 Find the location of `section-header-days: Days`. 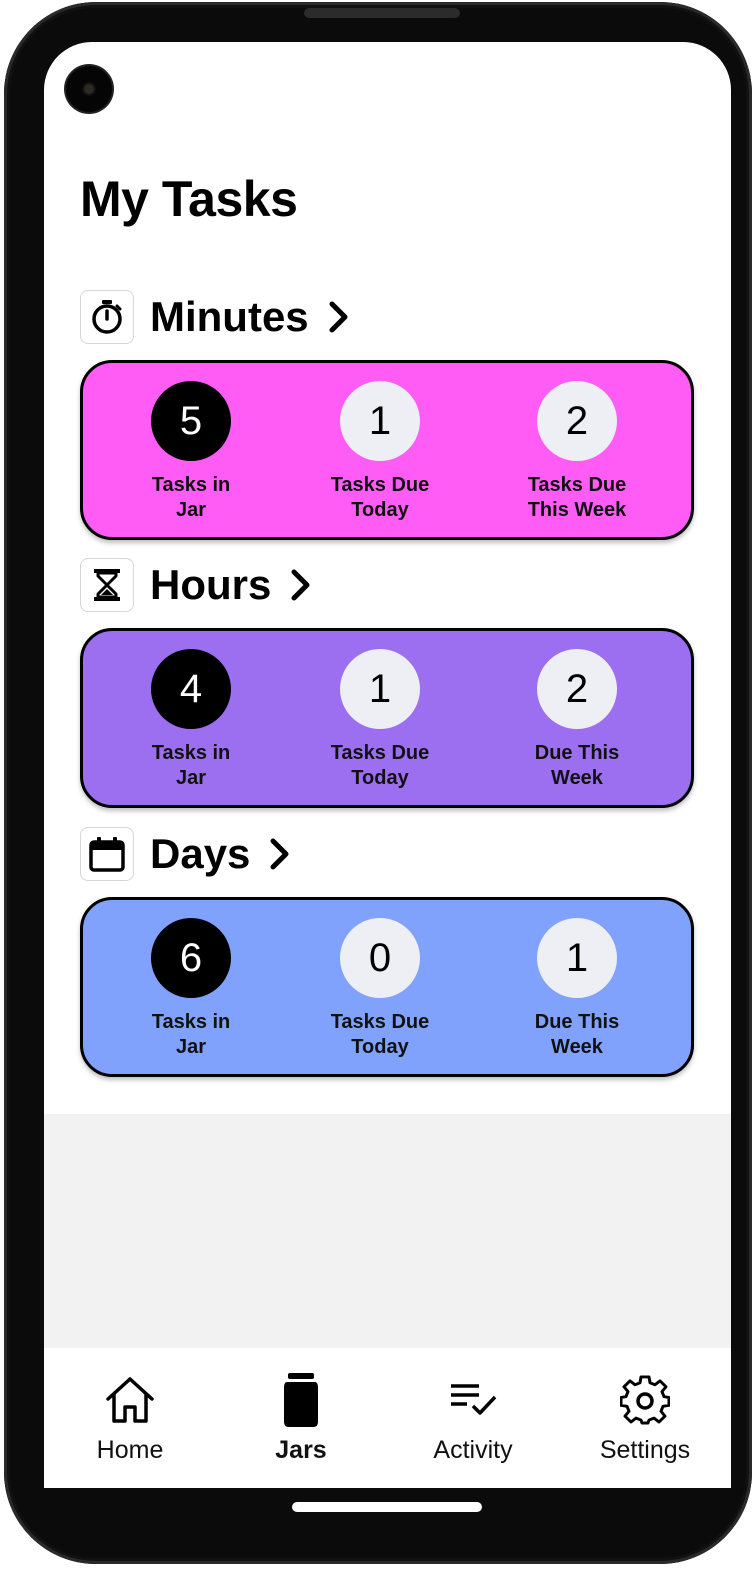

section-header-days: Days is located at coordinates (186, 854).